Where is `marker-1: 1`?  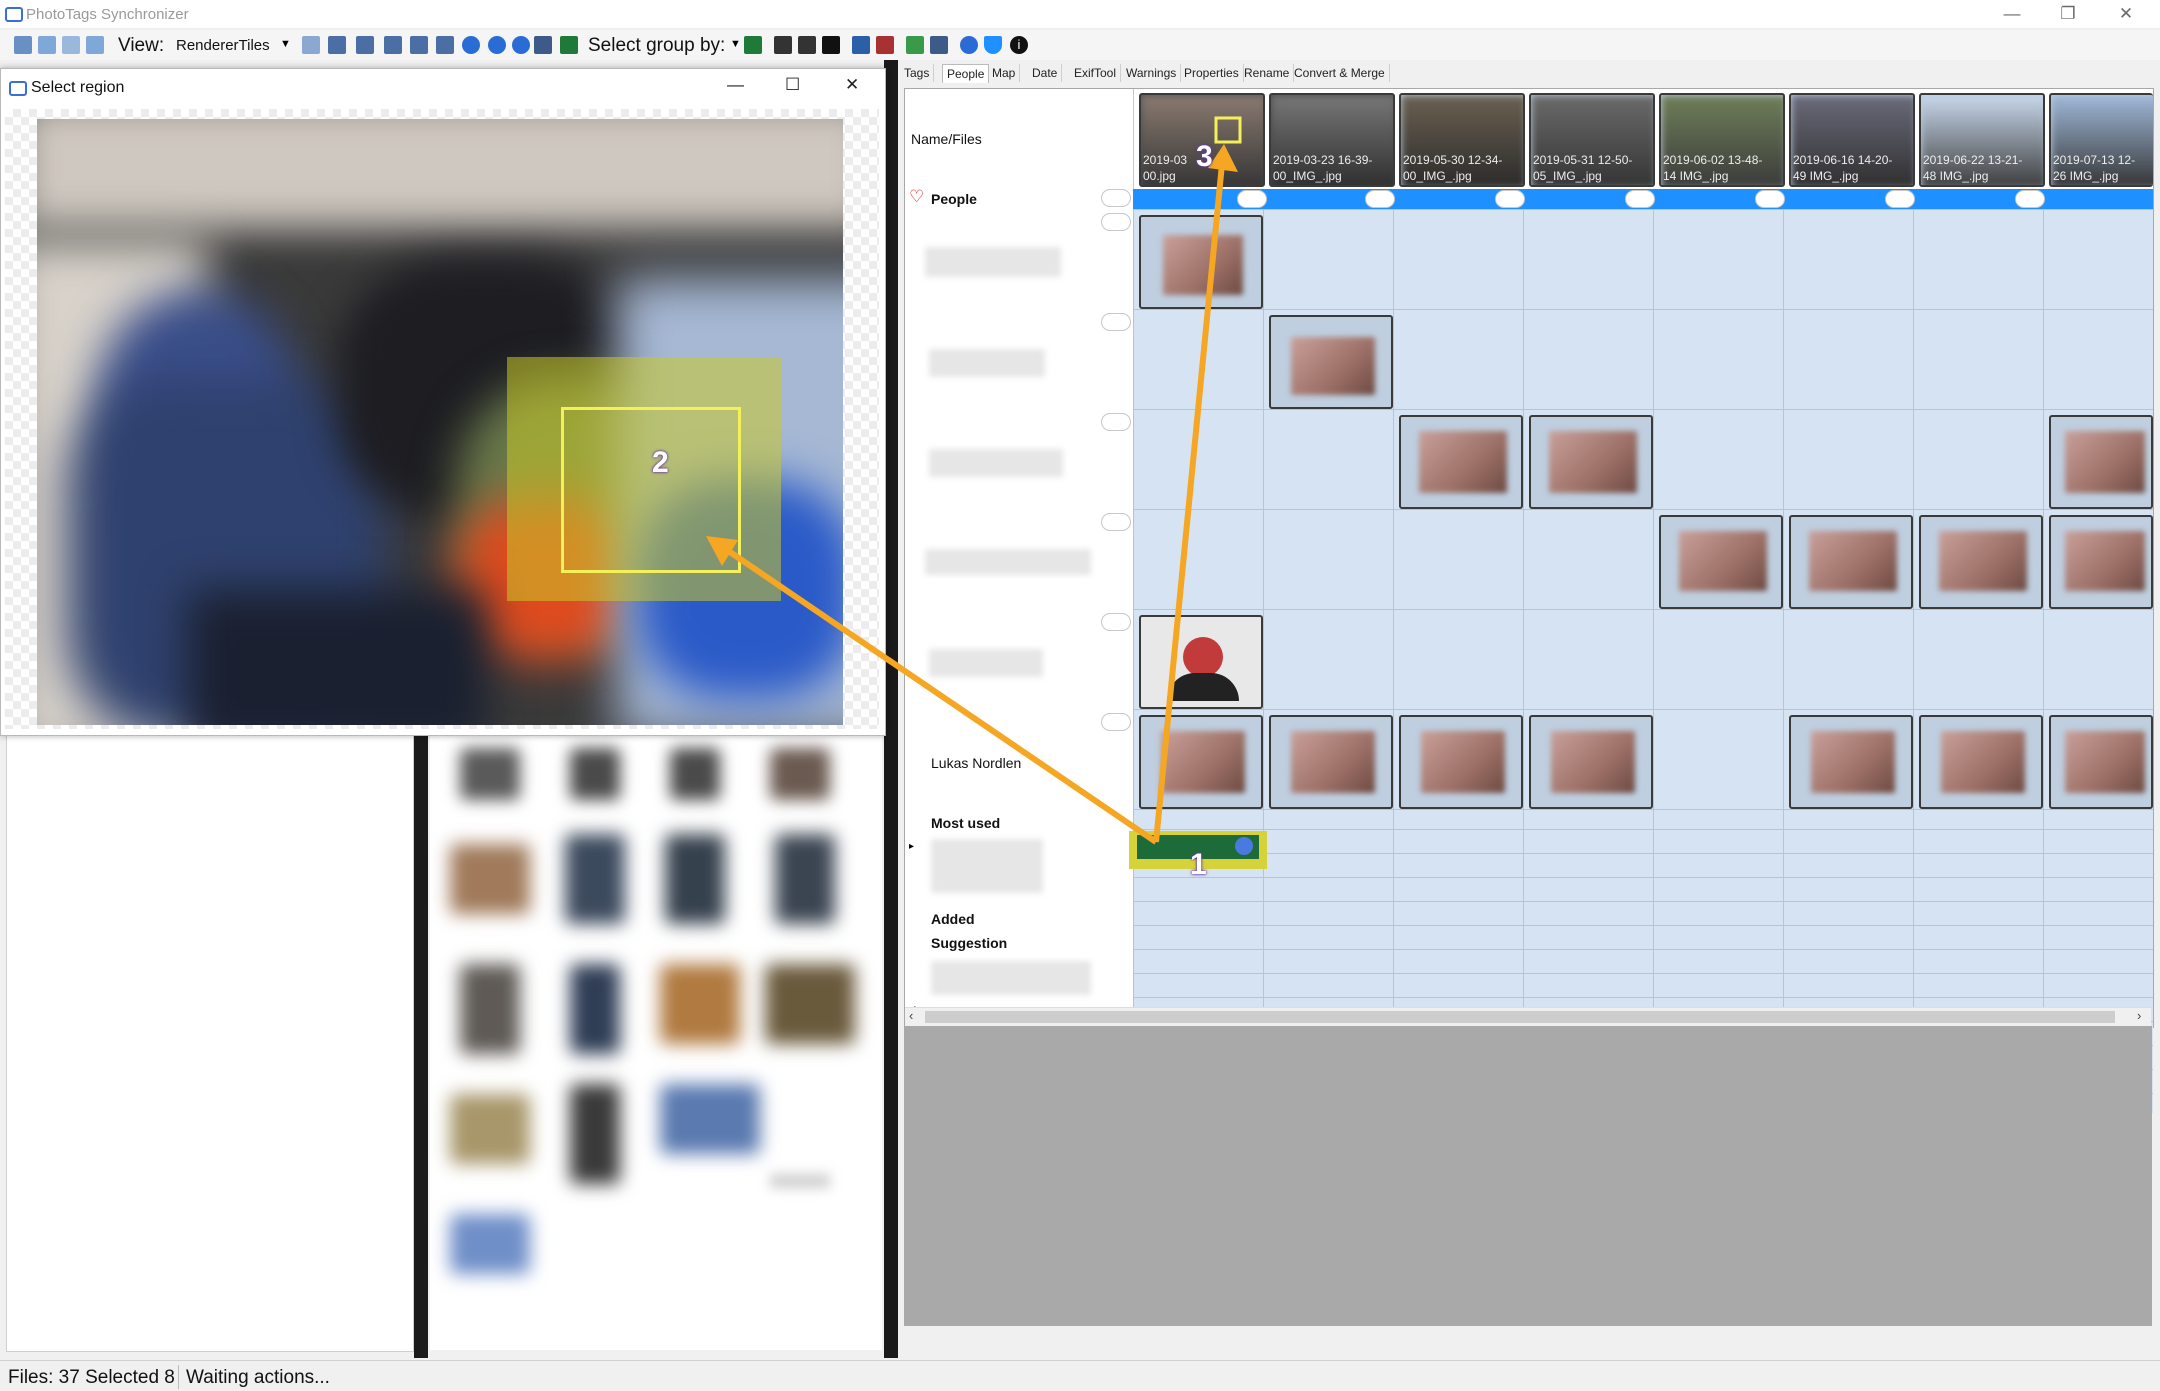 marker-1: 1 is located at coordinates (1198, 864).